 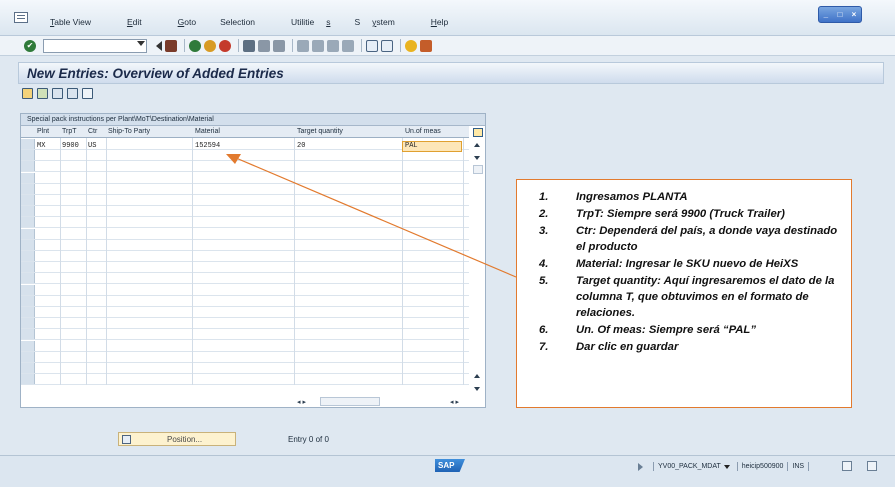 I want to click on vertical-scrollbar, so click(x=478, y=265).